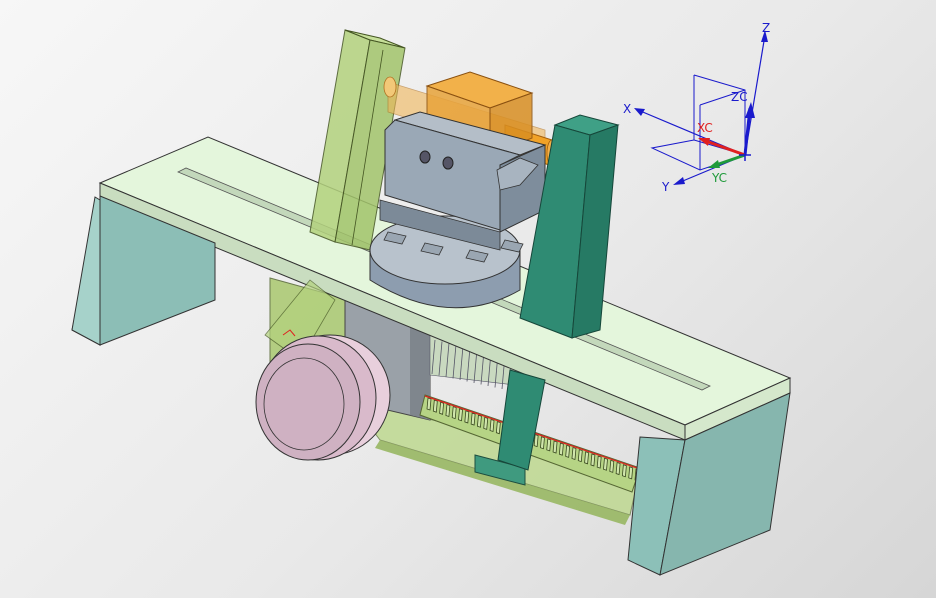  I want to click on chuck-hole-left, so click(425, 157).